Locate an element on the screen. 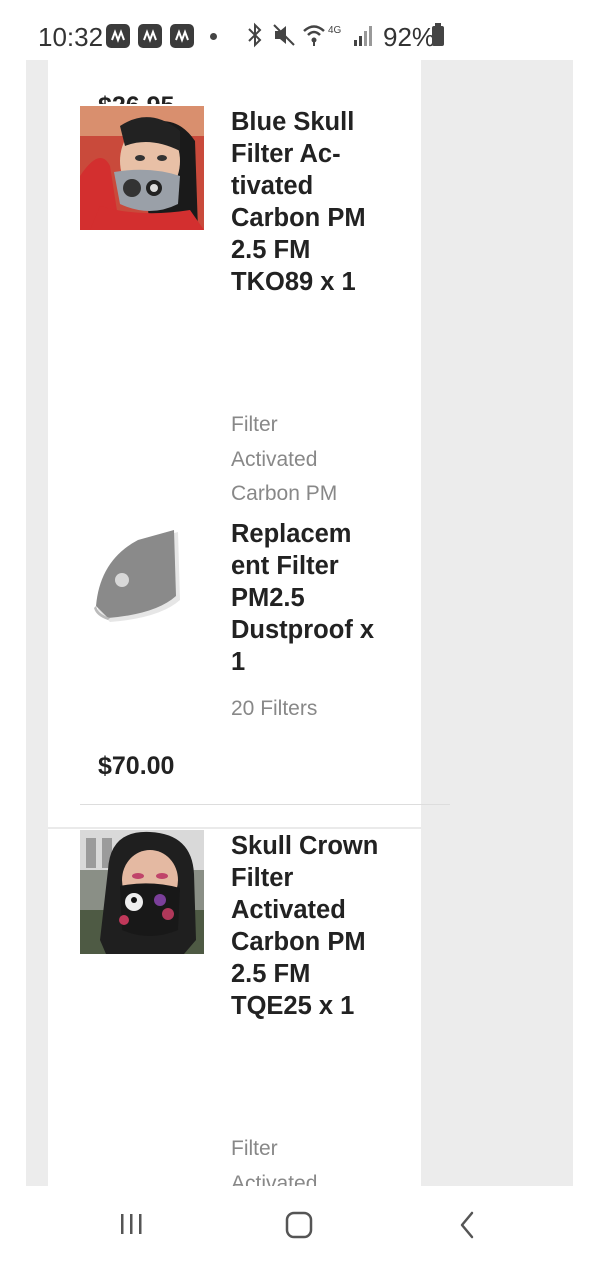 The height and width of the screenshot is (1266, 600). recents-icon is located at coordinates (132, 1224).